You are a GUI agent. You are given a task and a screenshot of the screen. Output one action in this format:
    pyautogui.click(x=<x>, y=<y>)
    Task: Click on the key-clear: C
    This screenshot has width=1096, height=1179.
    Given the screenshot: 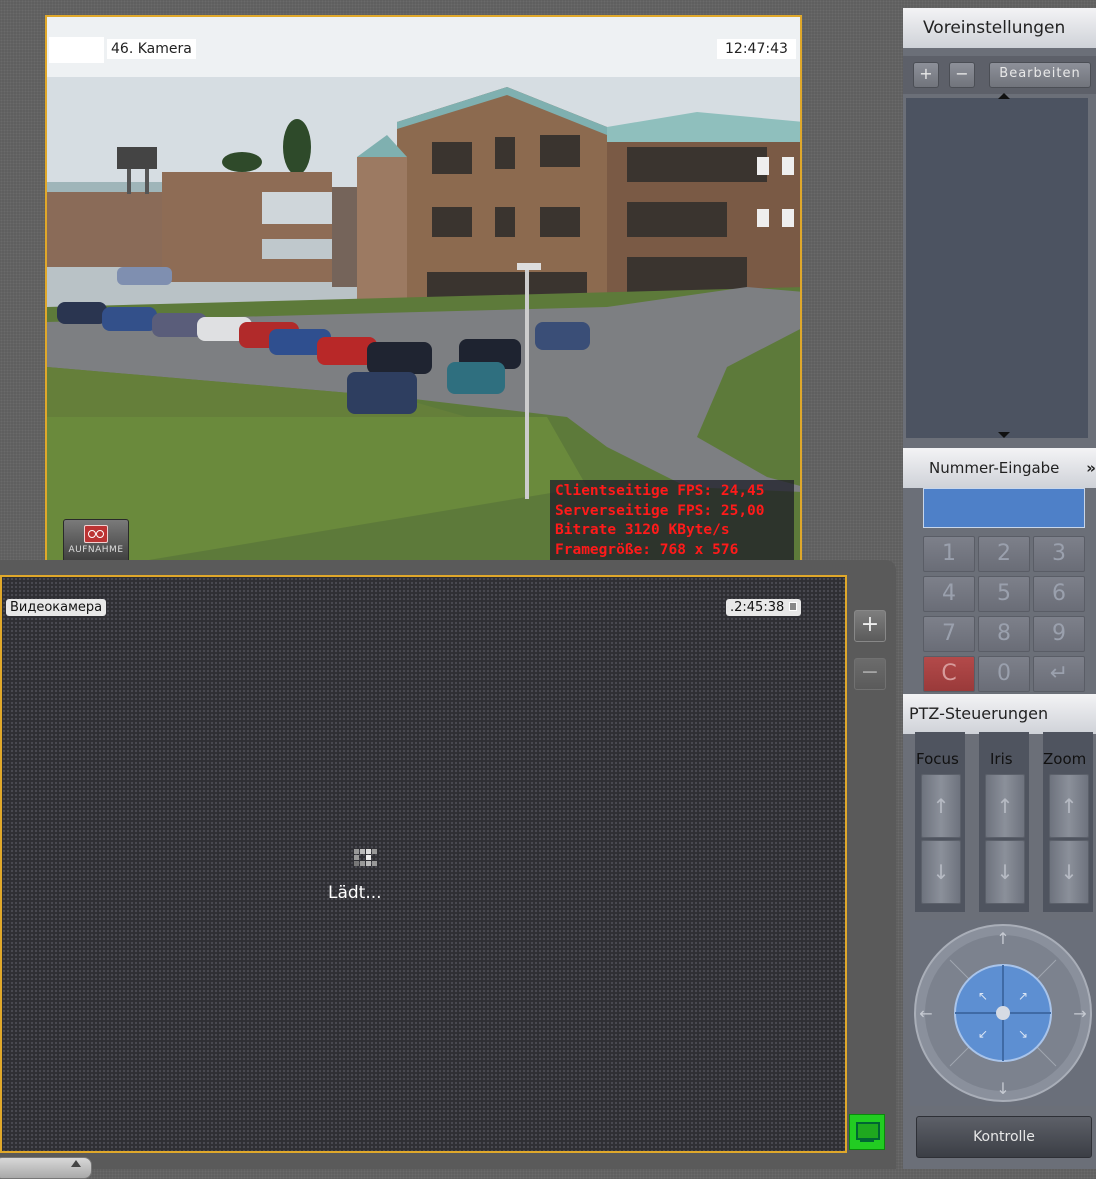 What is the action you would take?
    pyautogui.click(x=949, y=674)
    